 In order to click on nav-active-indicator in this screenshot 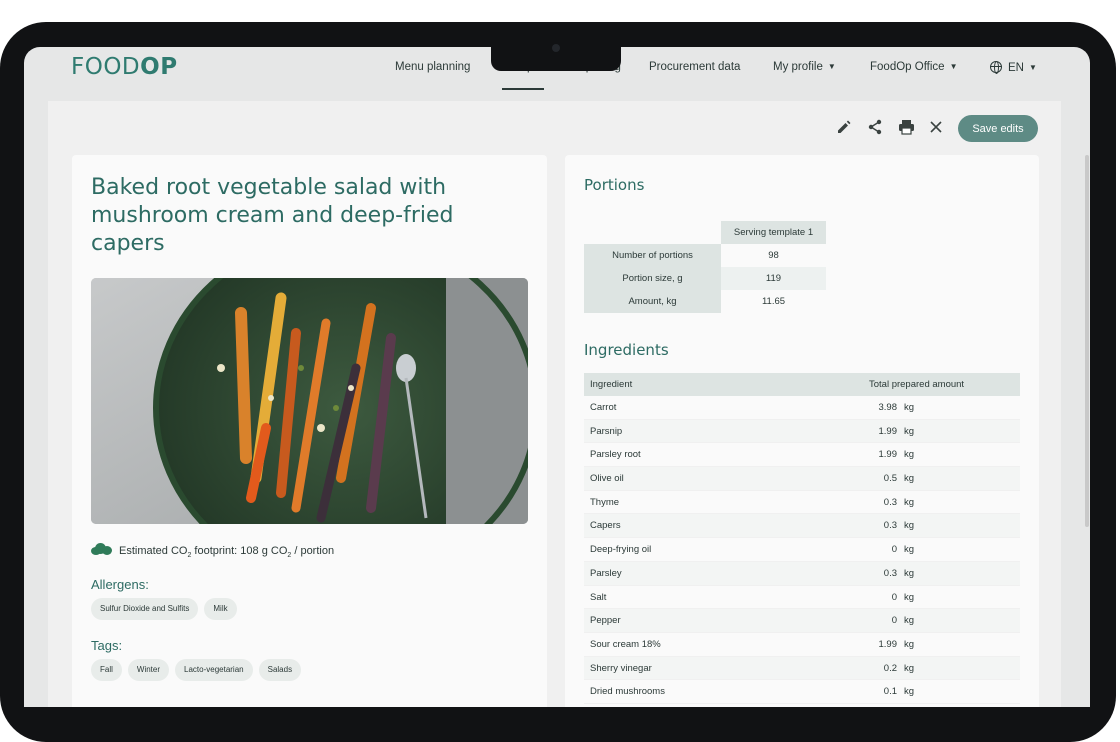, I will do `click(523, 89)`.